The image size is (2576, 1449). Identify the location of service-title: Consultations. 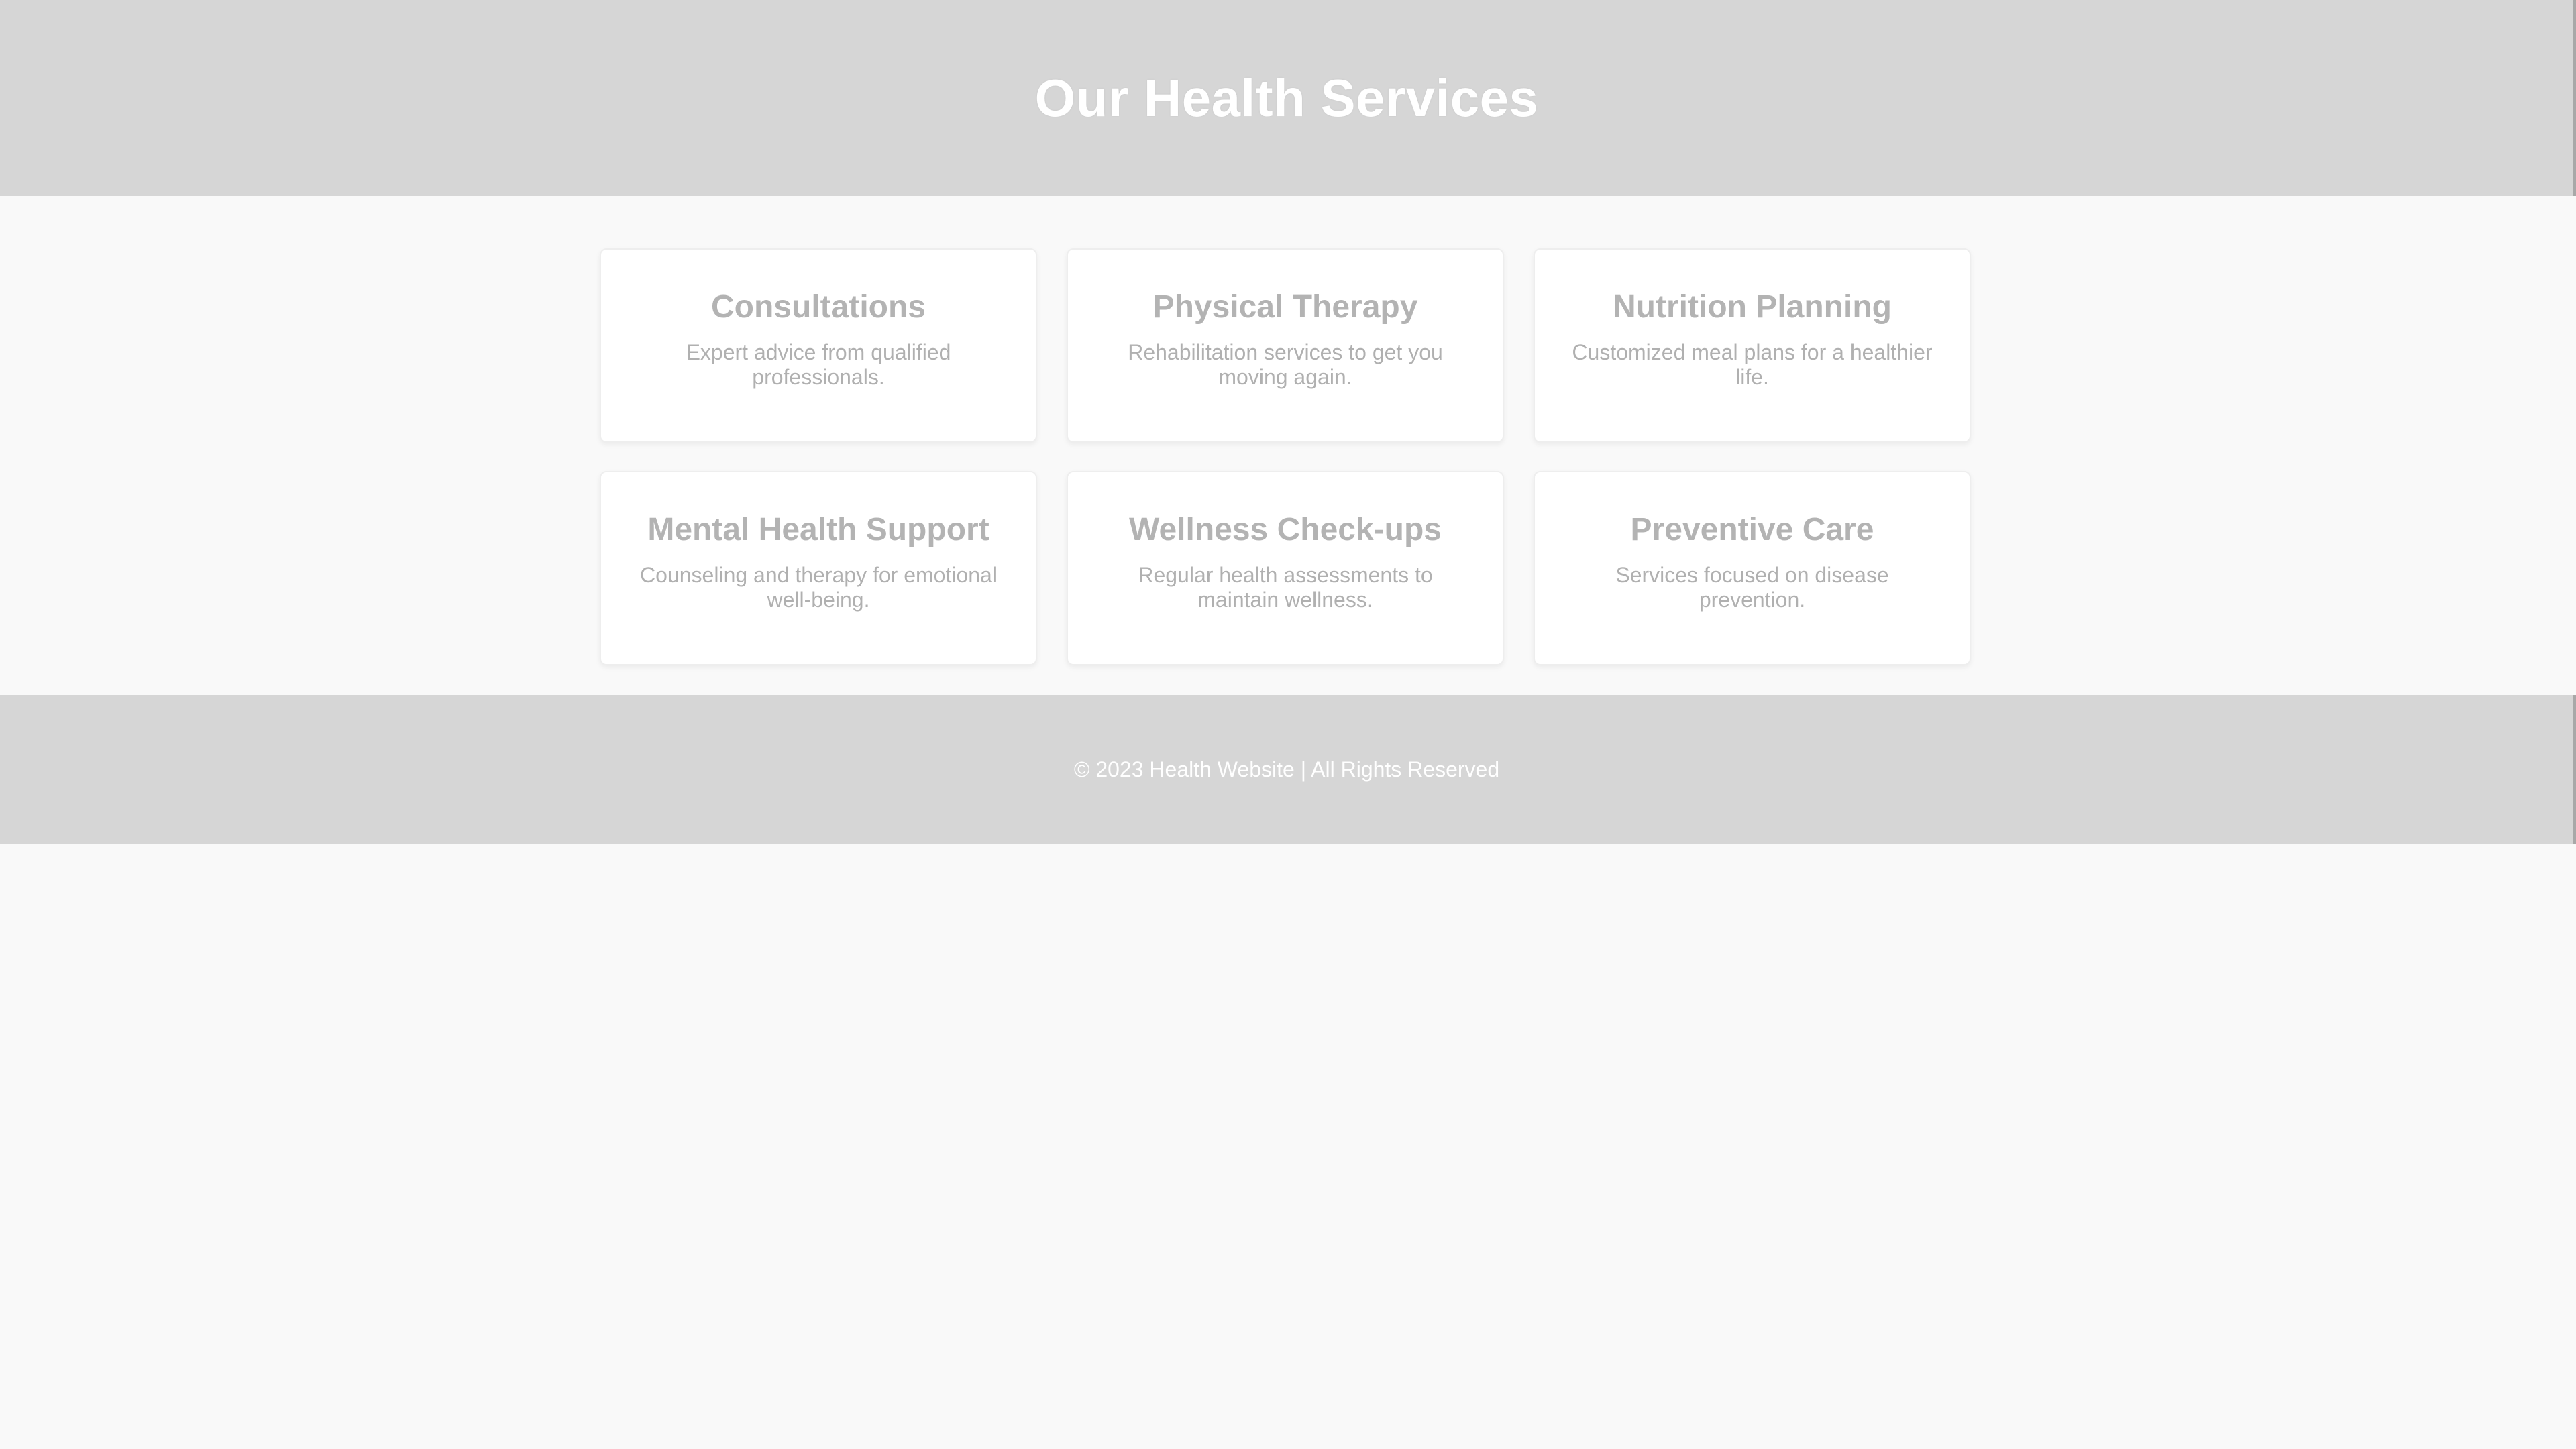
(818, 307).